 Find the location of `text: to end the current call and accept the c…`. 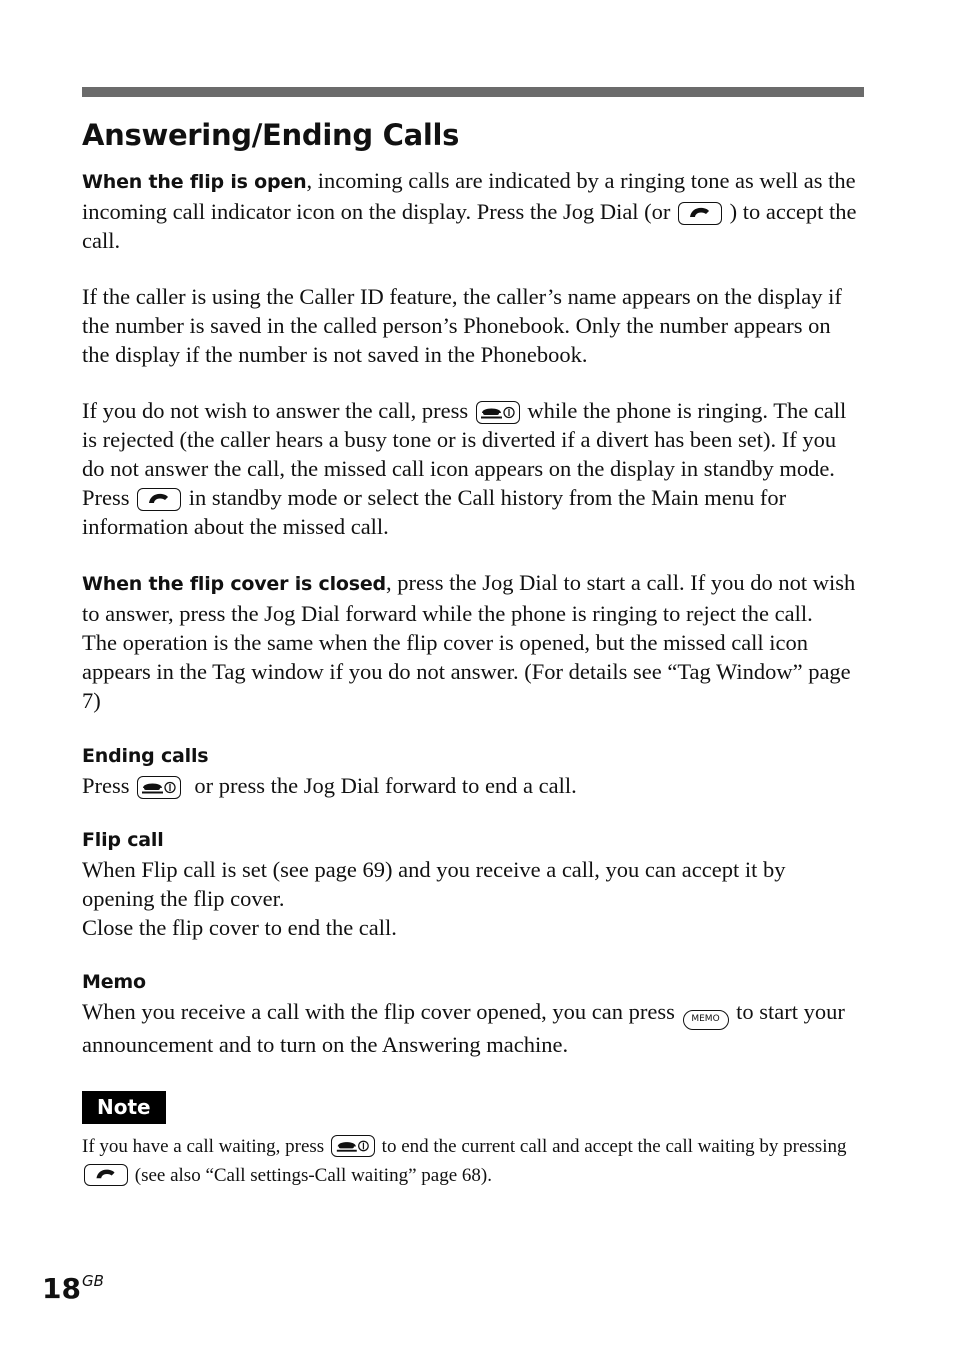

text: to end the current call and accept the c… is located at coordinates (611, 1146).